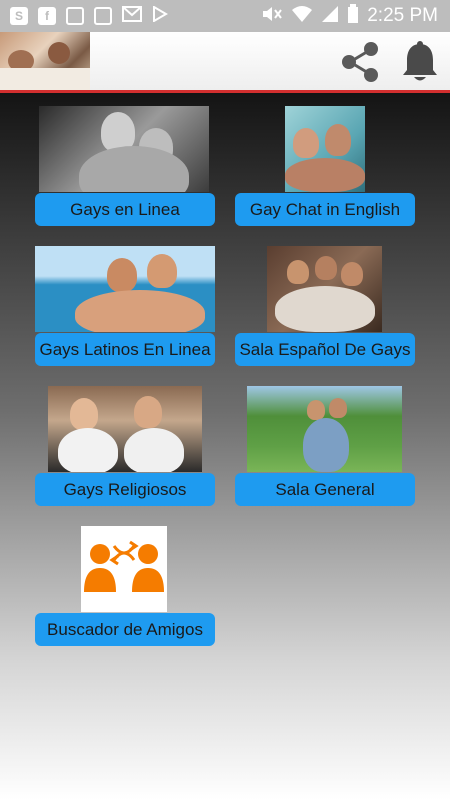 Image resolution: width=450 pixels, height=800 pixels. I want to click on image-icon, so click(103, 16).